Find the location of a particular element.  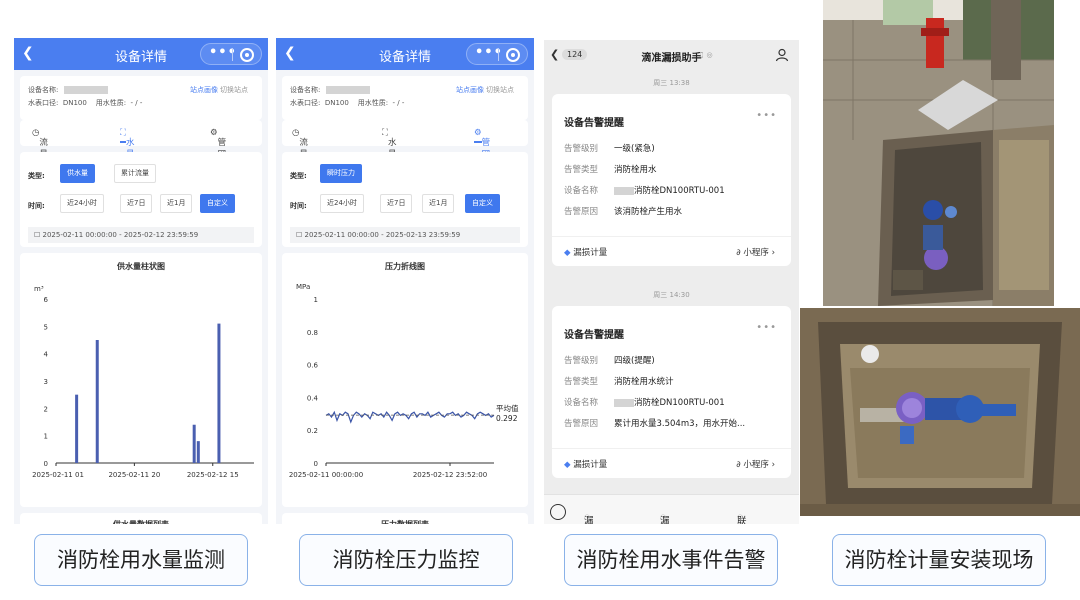

caption-pressure-monitoring: 消防栓压力监控 is located at coordinates (406, 560).